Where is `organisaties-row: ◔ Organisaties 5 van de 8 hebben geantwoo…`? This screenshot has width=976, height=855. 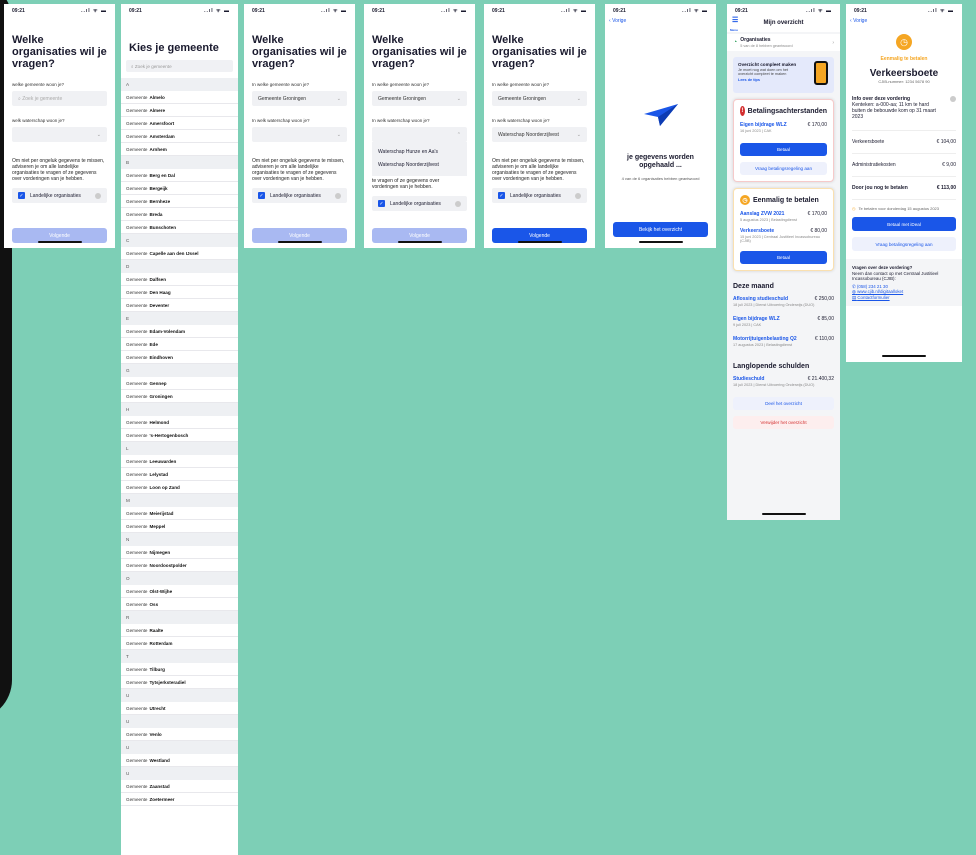
organisaties-row: ◔ Organisaties 5 van de 8 hebben geantwoo… is located at coordinates (783, 42).